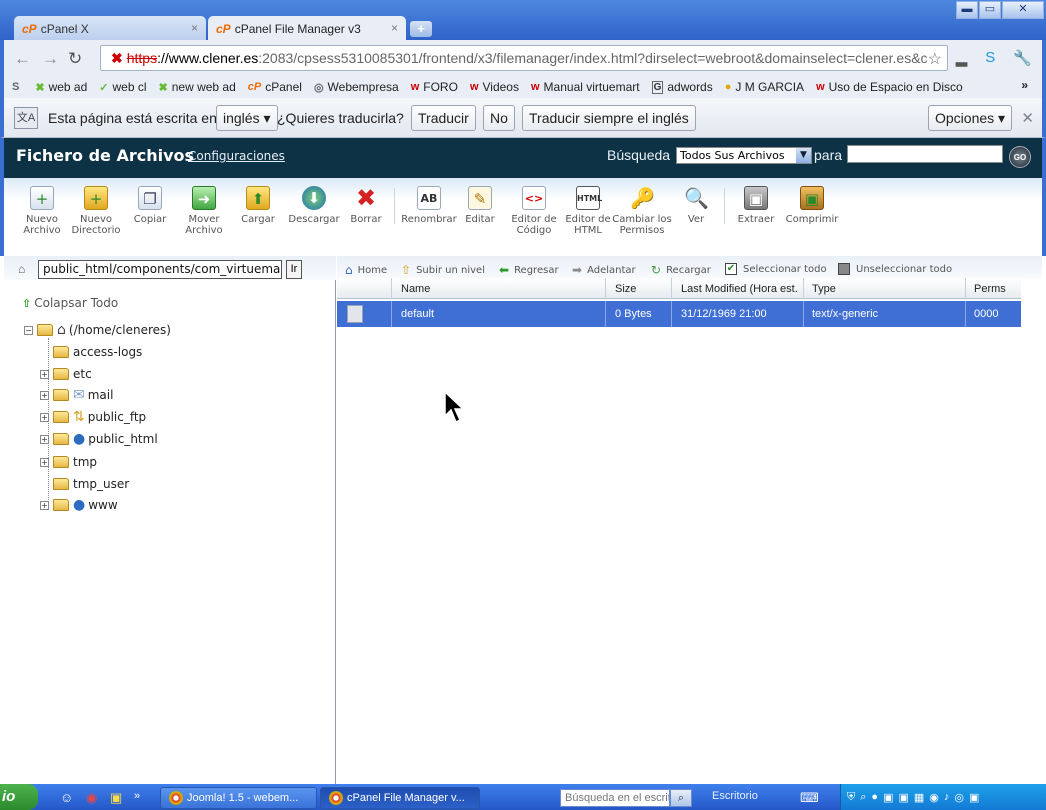 This screenshot has height=810, width=1046. I want to click on tree-node-tmp: + tmp, so click(68, 462).